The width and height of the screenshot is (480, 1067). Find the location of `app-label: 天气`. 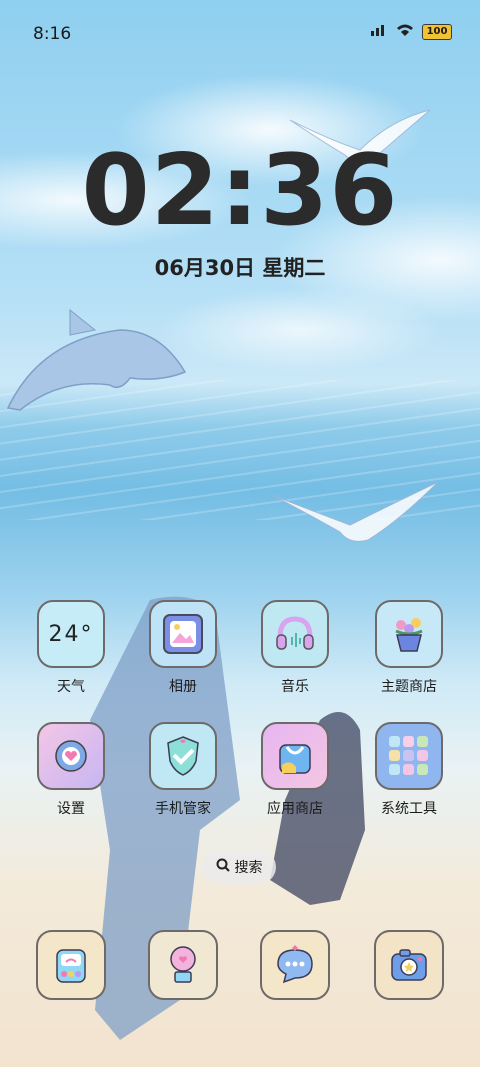

app-label: 天气 is located at coordinates (71, 687).